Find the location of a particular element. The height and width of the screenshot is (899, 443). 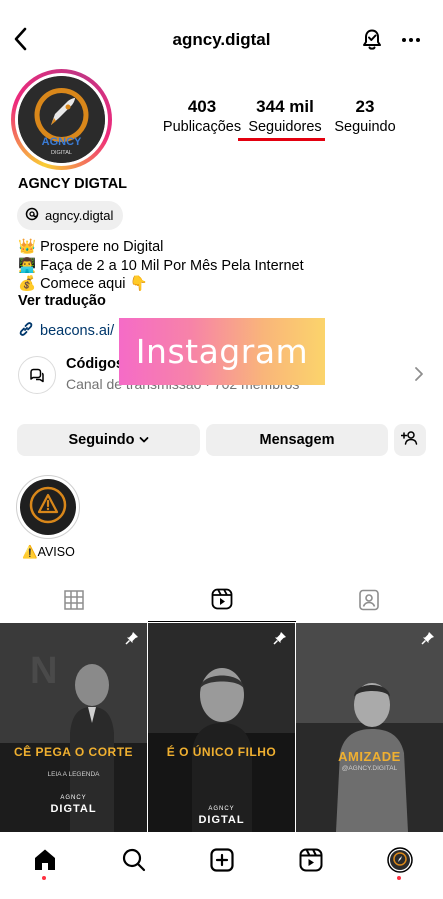

threads-handle: agncy.digtal is located at coordinates (79, 215).